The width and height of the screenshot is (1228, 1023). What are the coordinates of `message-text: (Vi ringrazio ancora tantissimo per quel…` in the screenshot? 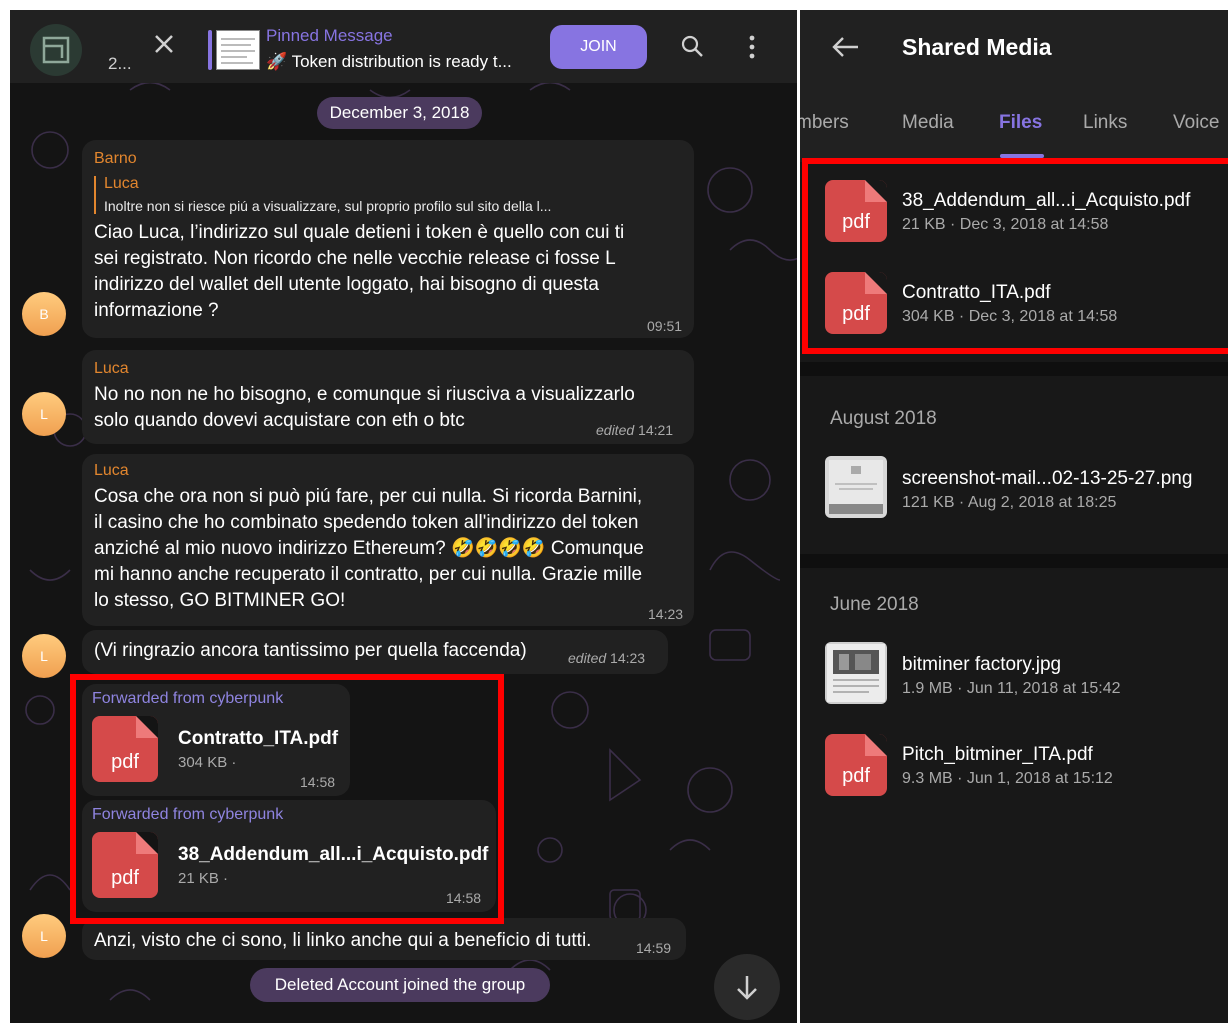 It's located at (310, 650).